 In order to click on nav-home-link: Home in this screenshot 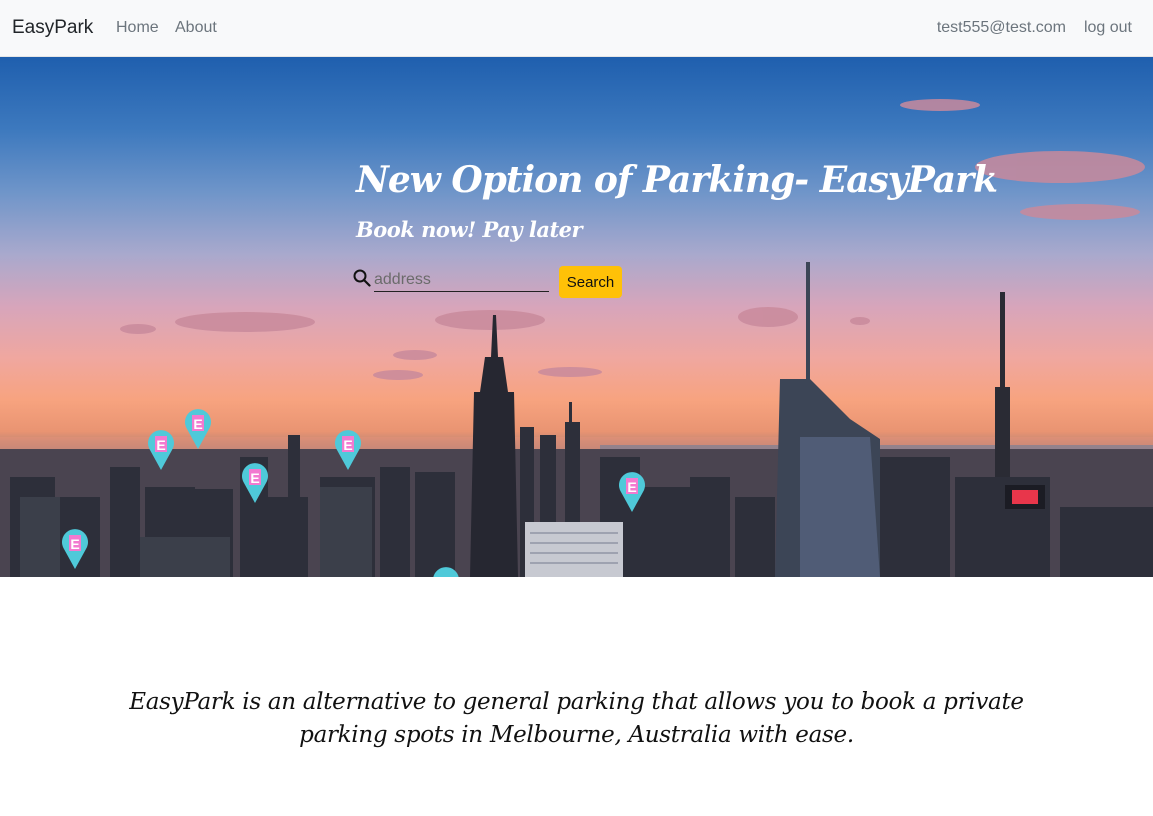, I will do `click(137, 28)`.